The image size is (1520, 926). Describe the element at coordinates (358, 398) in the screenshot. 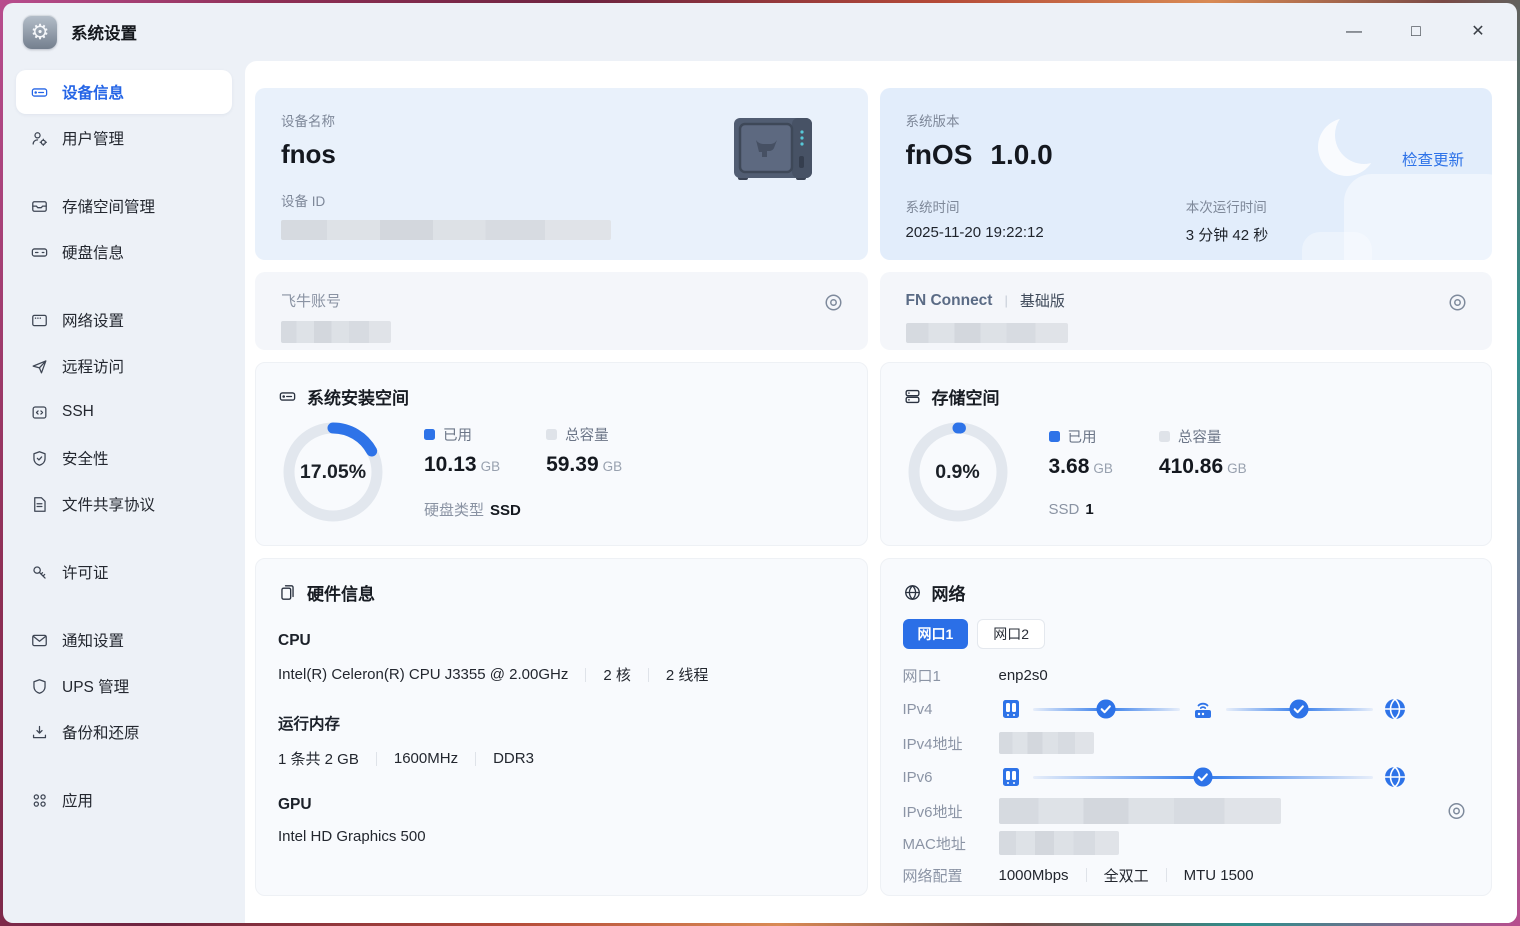

I see `card-title: 系统安装空间` at that location.